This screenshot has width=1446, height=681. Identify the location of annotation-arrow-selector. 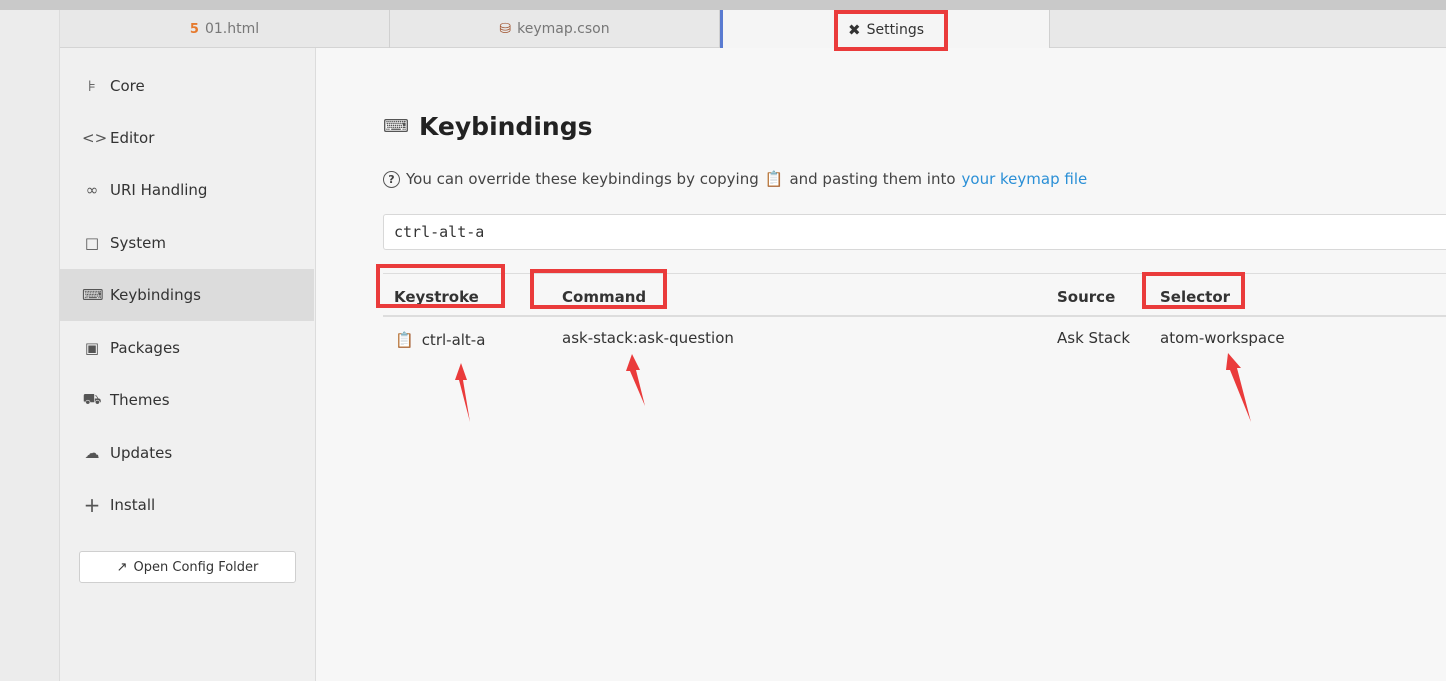
(1238, 387).